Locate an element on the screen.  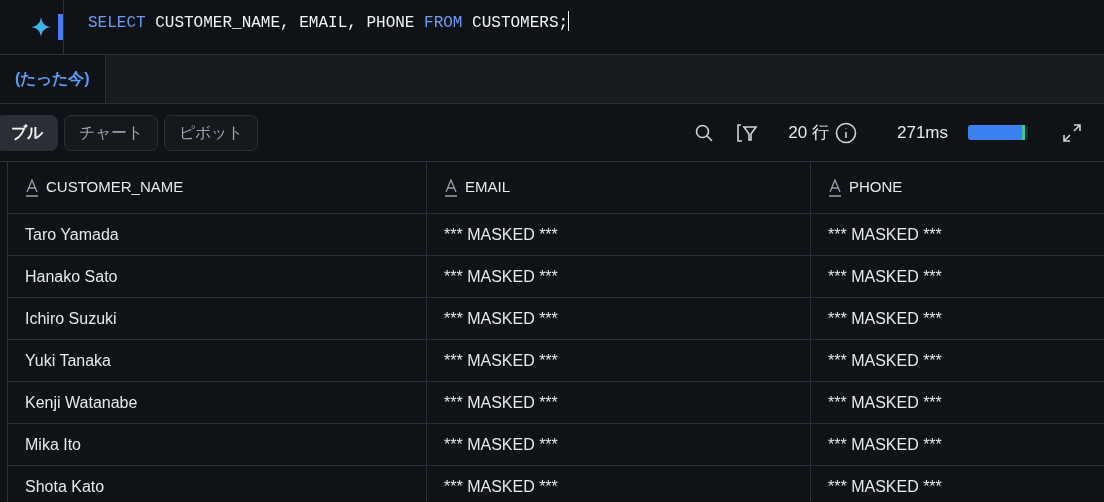
view-tab: ピボット is located at coordinates (211, 132).